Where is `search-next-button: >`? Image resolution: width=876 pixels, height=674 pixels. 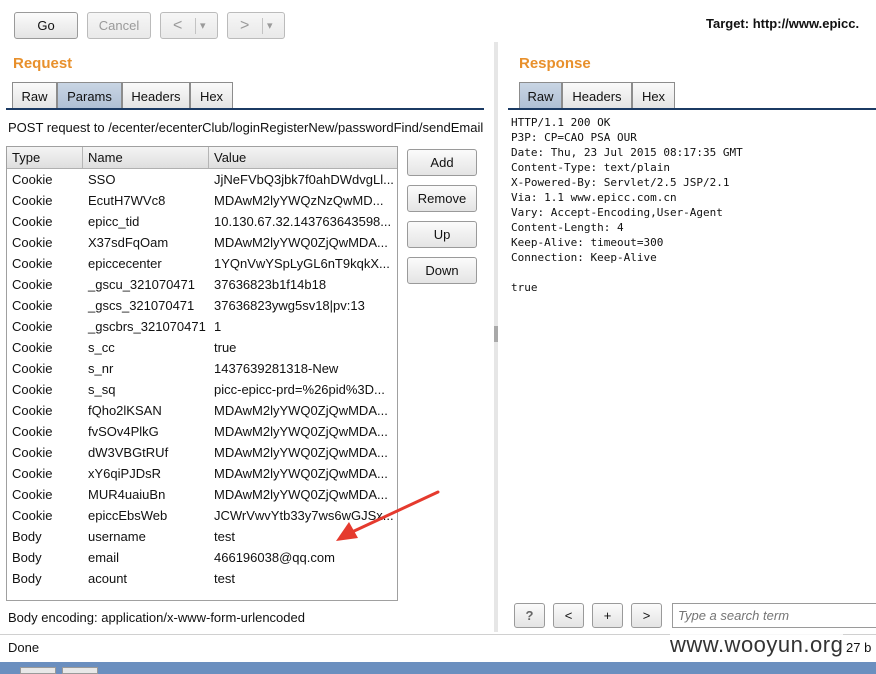 search-next-button: > is located at coordinates (646, 615).